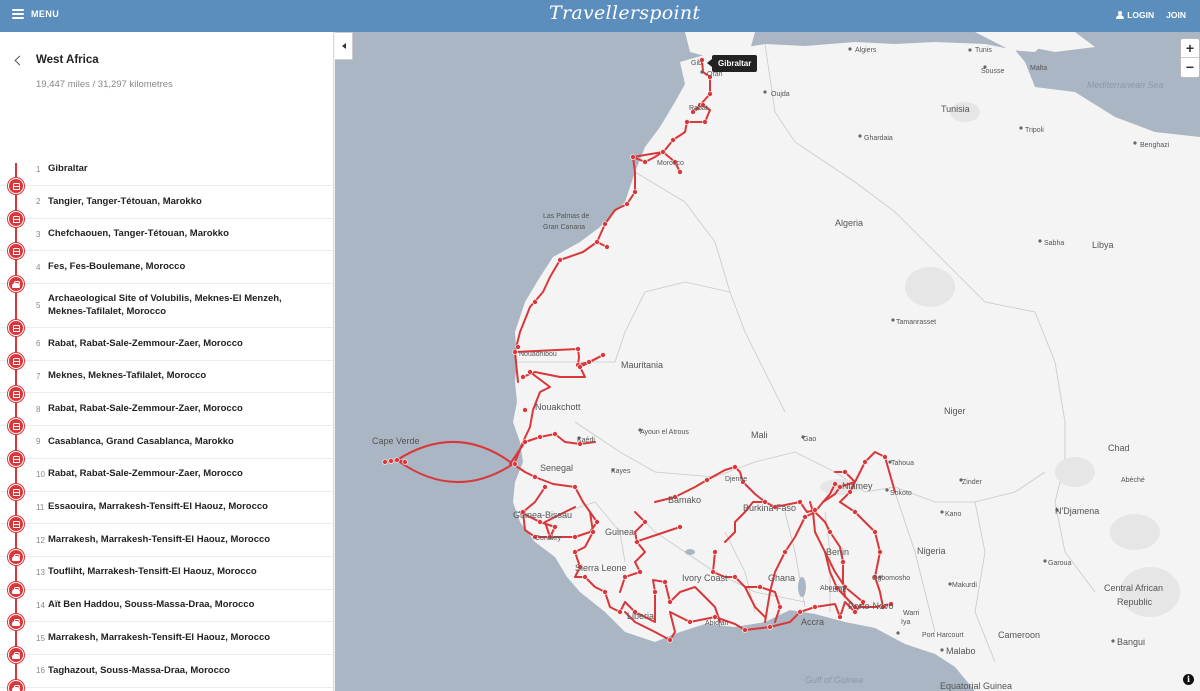 This screenshot has height=691, width=1200. What do you see at coordinates (117, 266) in the screenshot?
I see `stop-name: Fes, Fes-Boulemane, Morocco` at bounding box center [117, 266].